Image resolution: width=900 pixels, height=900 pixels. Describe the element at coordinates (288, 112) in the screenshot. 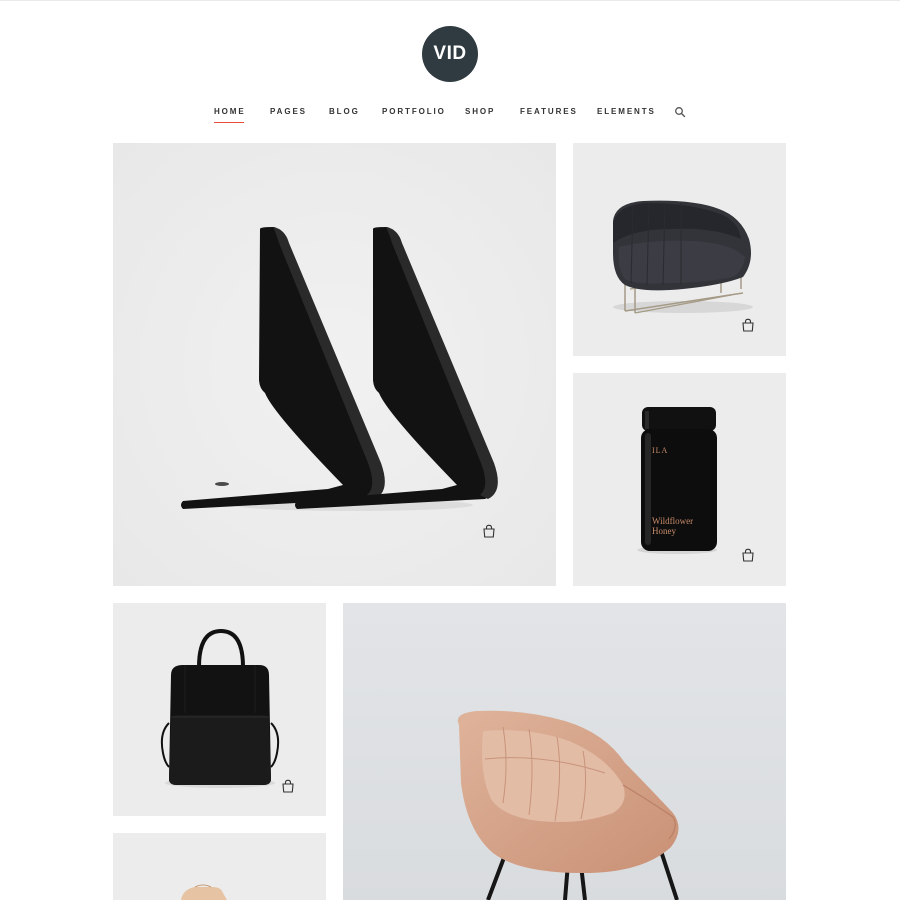

I see `nav-item-pages: PAGES` at that location.